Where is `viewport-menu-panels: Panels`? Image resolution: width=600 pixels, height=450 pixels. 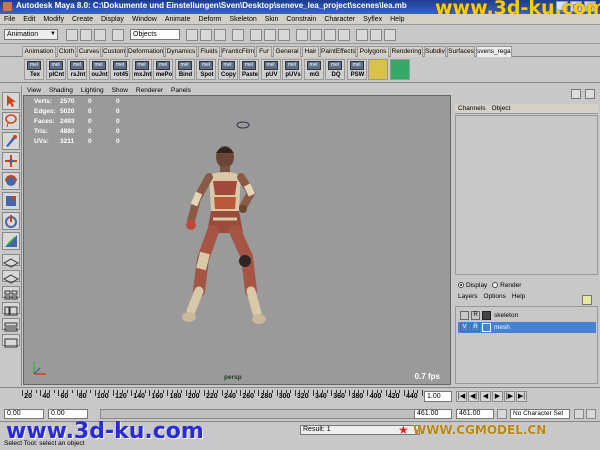 viewport-menu-panels: Panels is located at coordinates (181, 90).